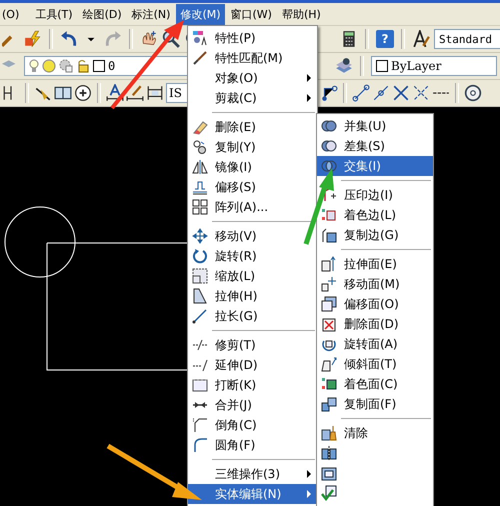 The width and height of the screenshot is (500, 506). What do you see at coordinates (151, 14) in the screenshot?
I see `menu-bar-item: 标注(N)` at bounding box center [151, 14].